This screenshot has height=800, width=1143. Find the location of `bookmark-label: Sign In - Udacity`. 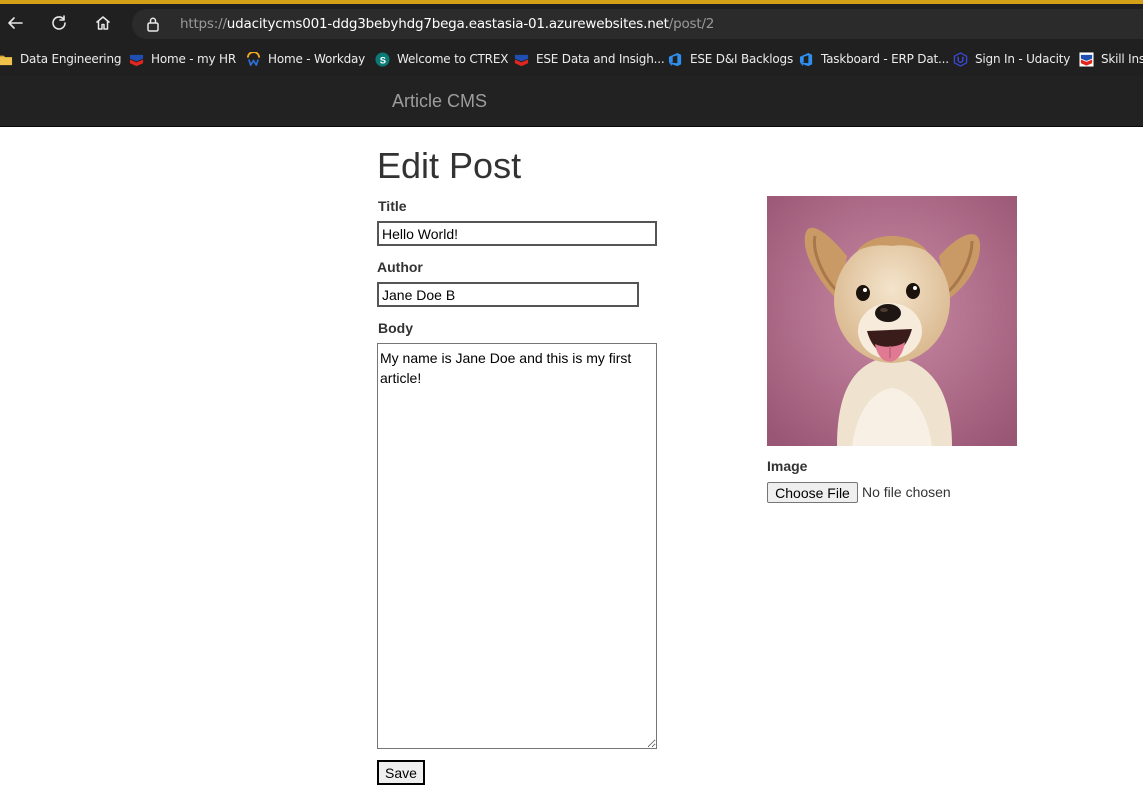

bookmark-label: Sign In - Udacity is located at coordinates (1023, 59).